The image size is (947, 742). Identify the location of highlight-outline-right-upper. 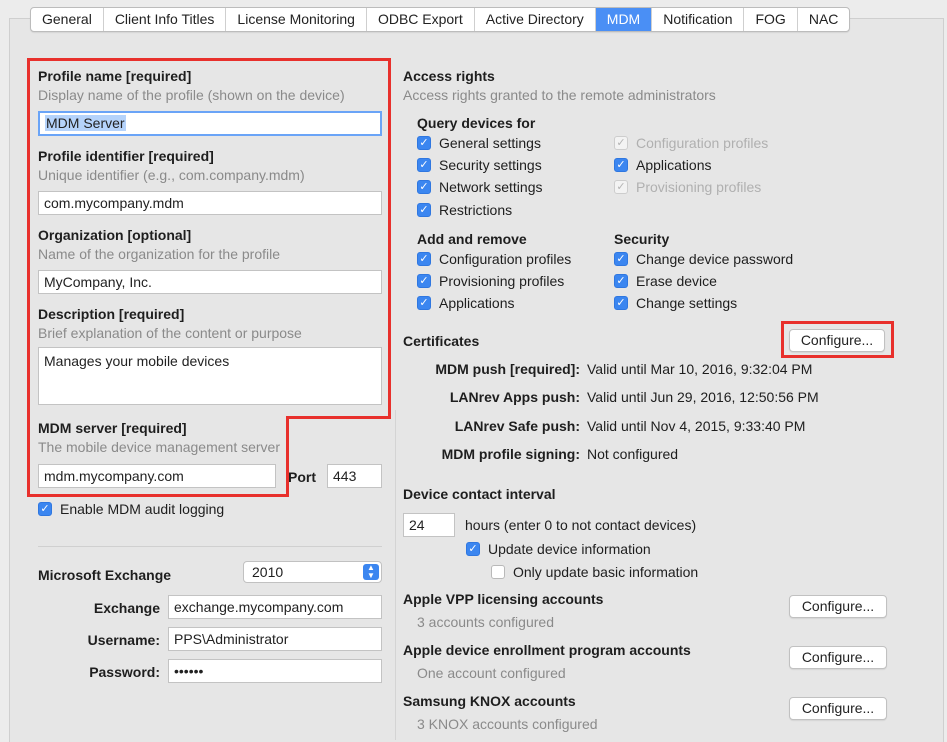
(389, 238).